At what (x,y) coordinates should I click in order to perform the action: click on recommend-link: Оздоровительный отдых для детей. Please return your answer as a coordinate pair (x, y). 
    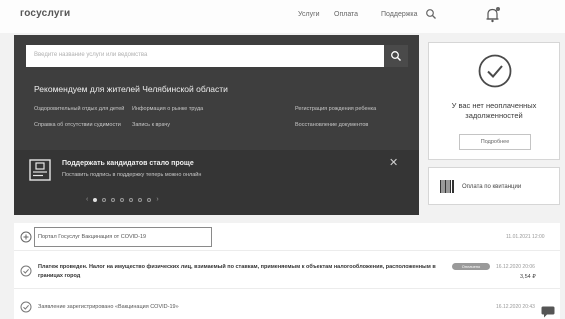
    Looking at the image, I should click on (79, 109).